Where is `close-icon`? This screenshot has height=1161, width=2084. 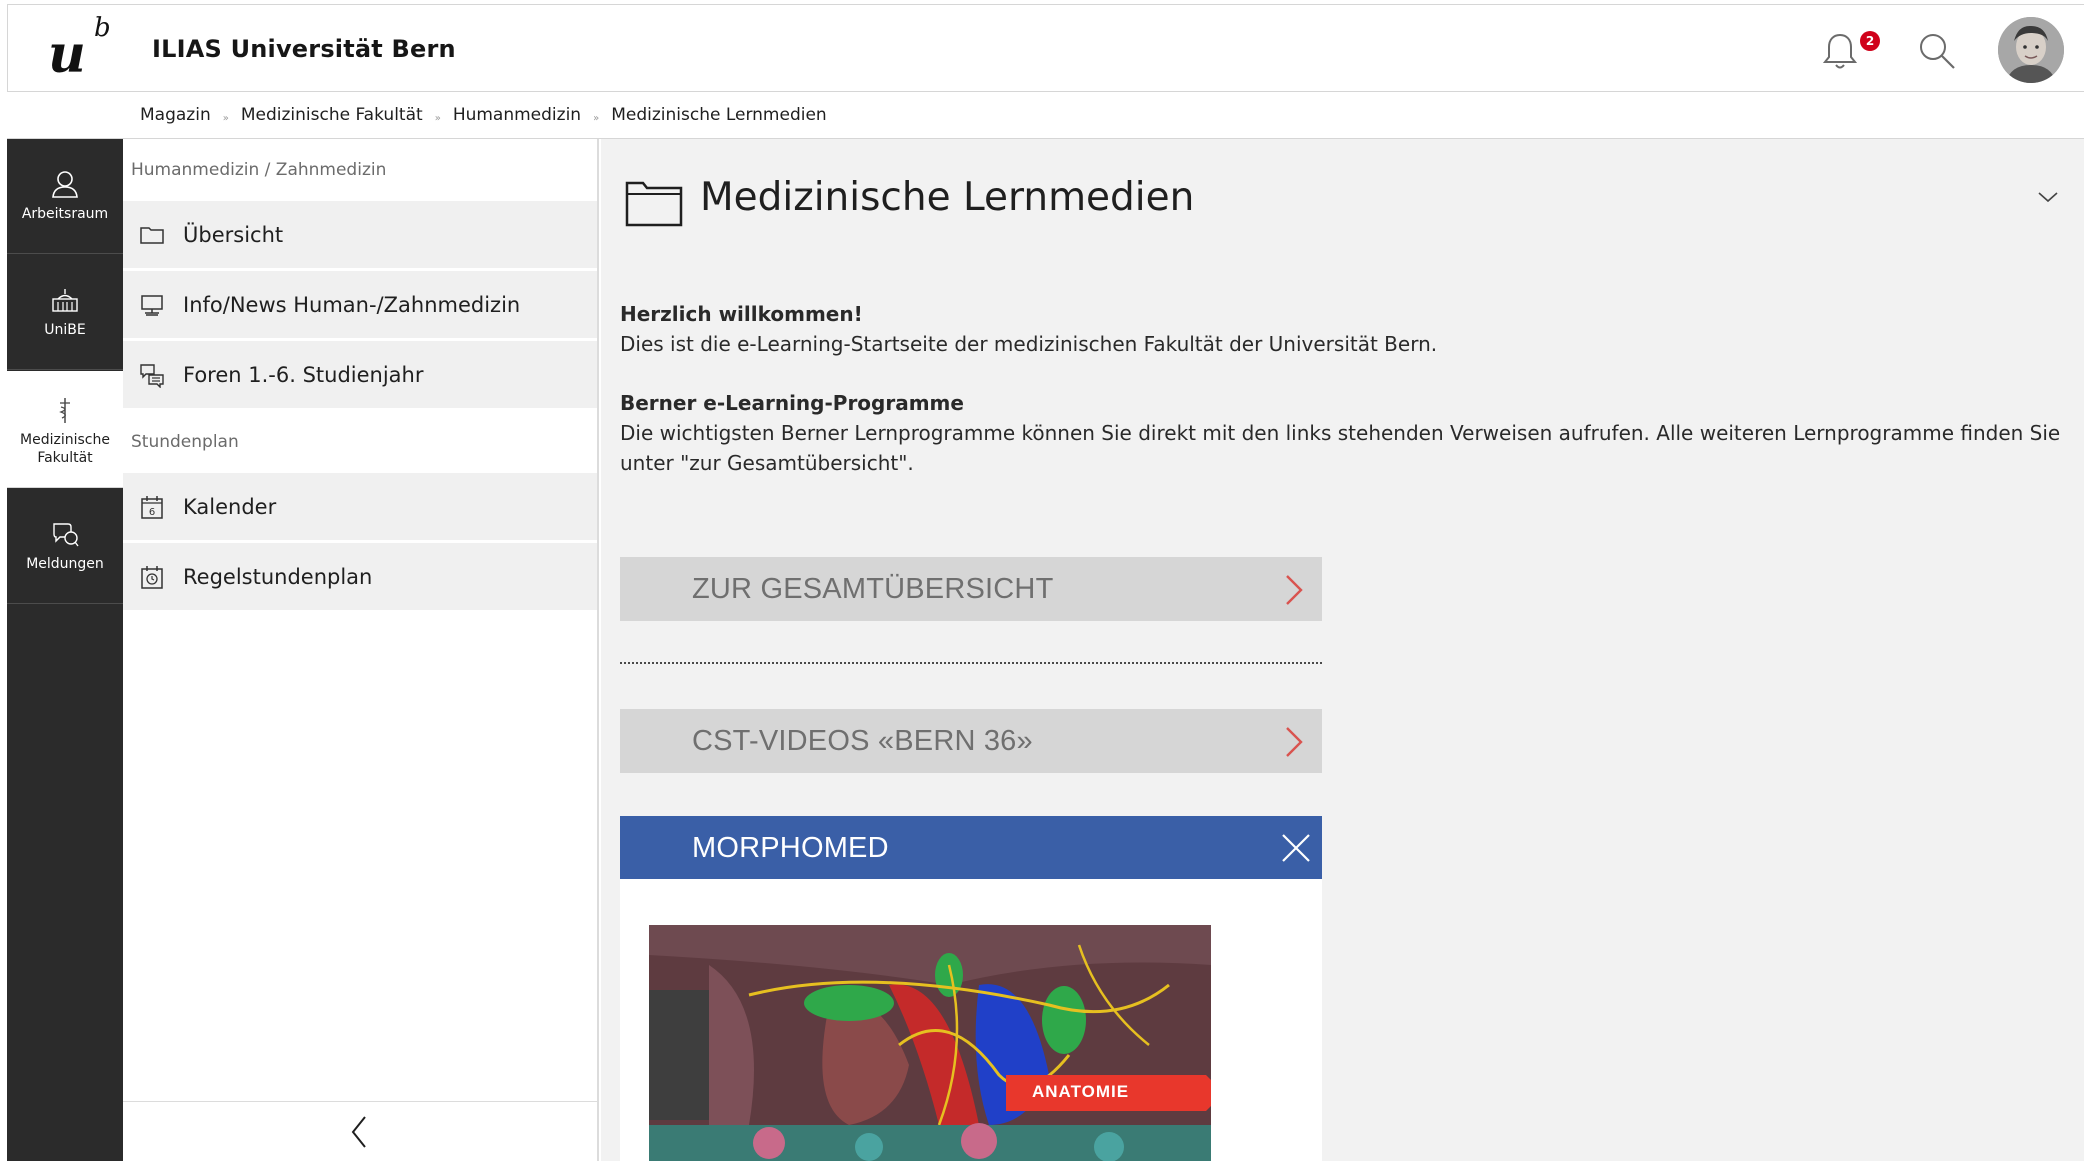 close-icon is located at coordinates (1296, 848).